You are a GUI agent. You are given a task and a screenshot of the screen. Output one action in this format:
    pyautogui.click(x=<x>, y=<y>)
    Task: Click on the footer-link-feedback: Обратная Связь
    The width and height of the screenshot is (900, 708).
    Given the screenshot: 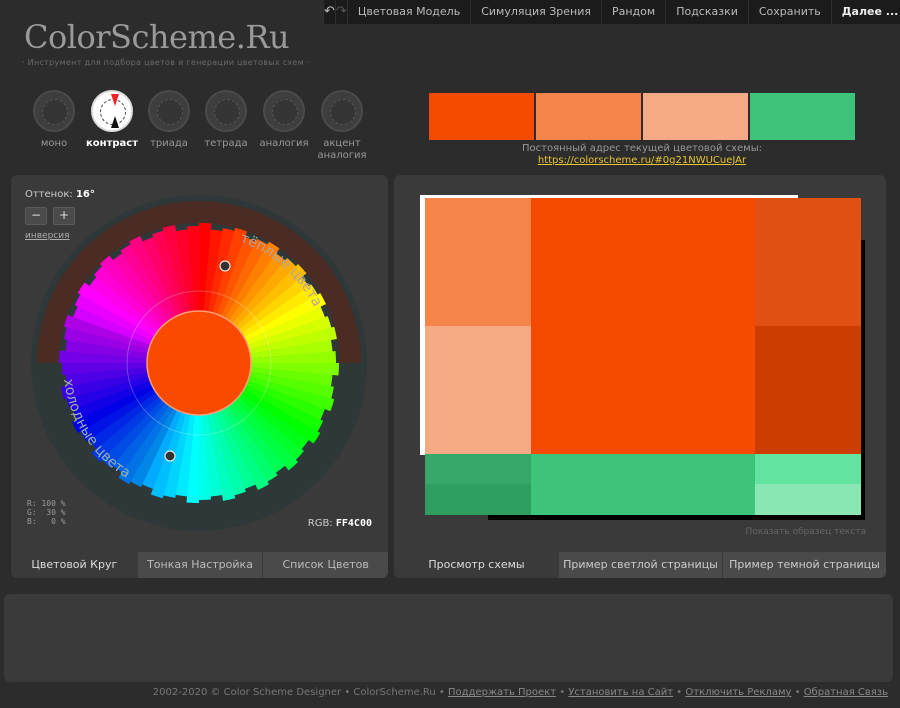 What is the action you would take?
    pyautogui.click(x=846, y=692)
    